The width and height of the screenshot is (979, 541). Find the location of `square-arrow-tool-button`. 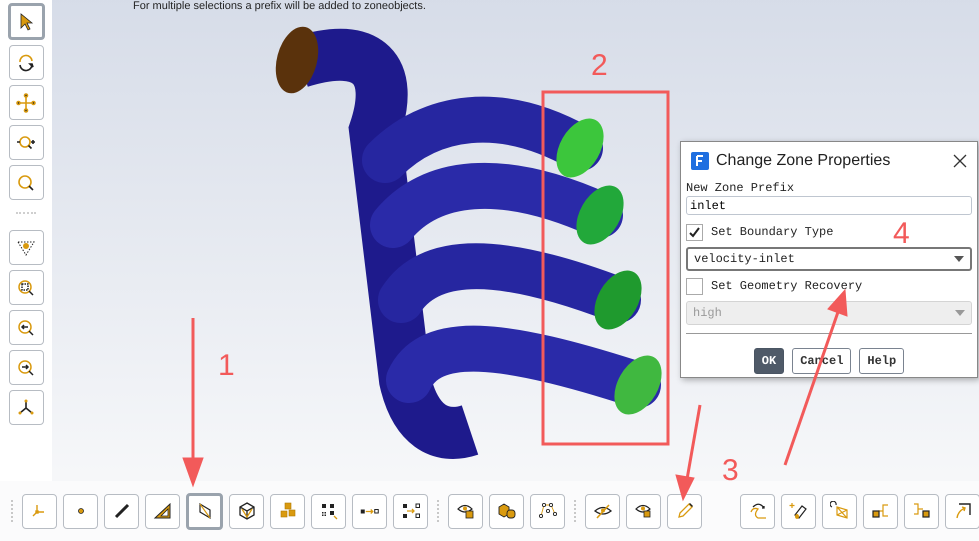

square-arrow-tool-button is located at coordinates (369, 511).